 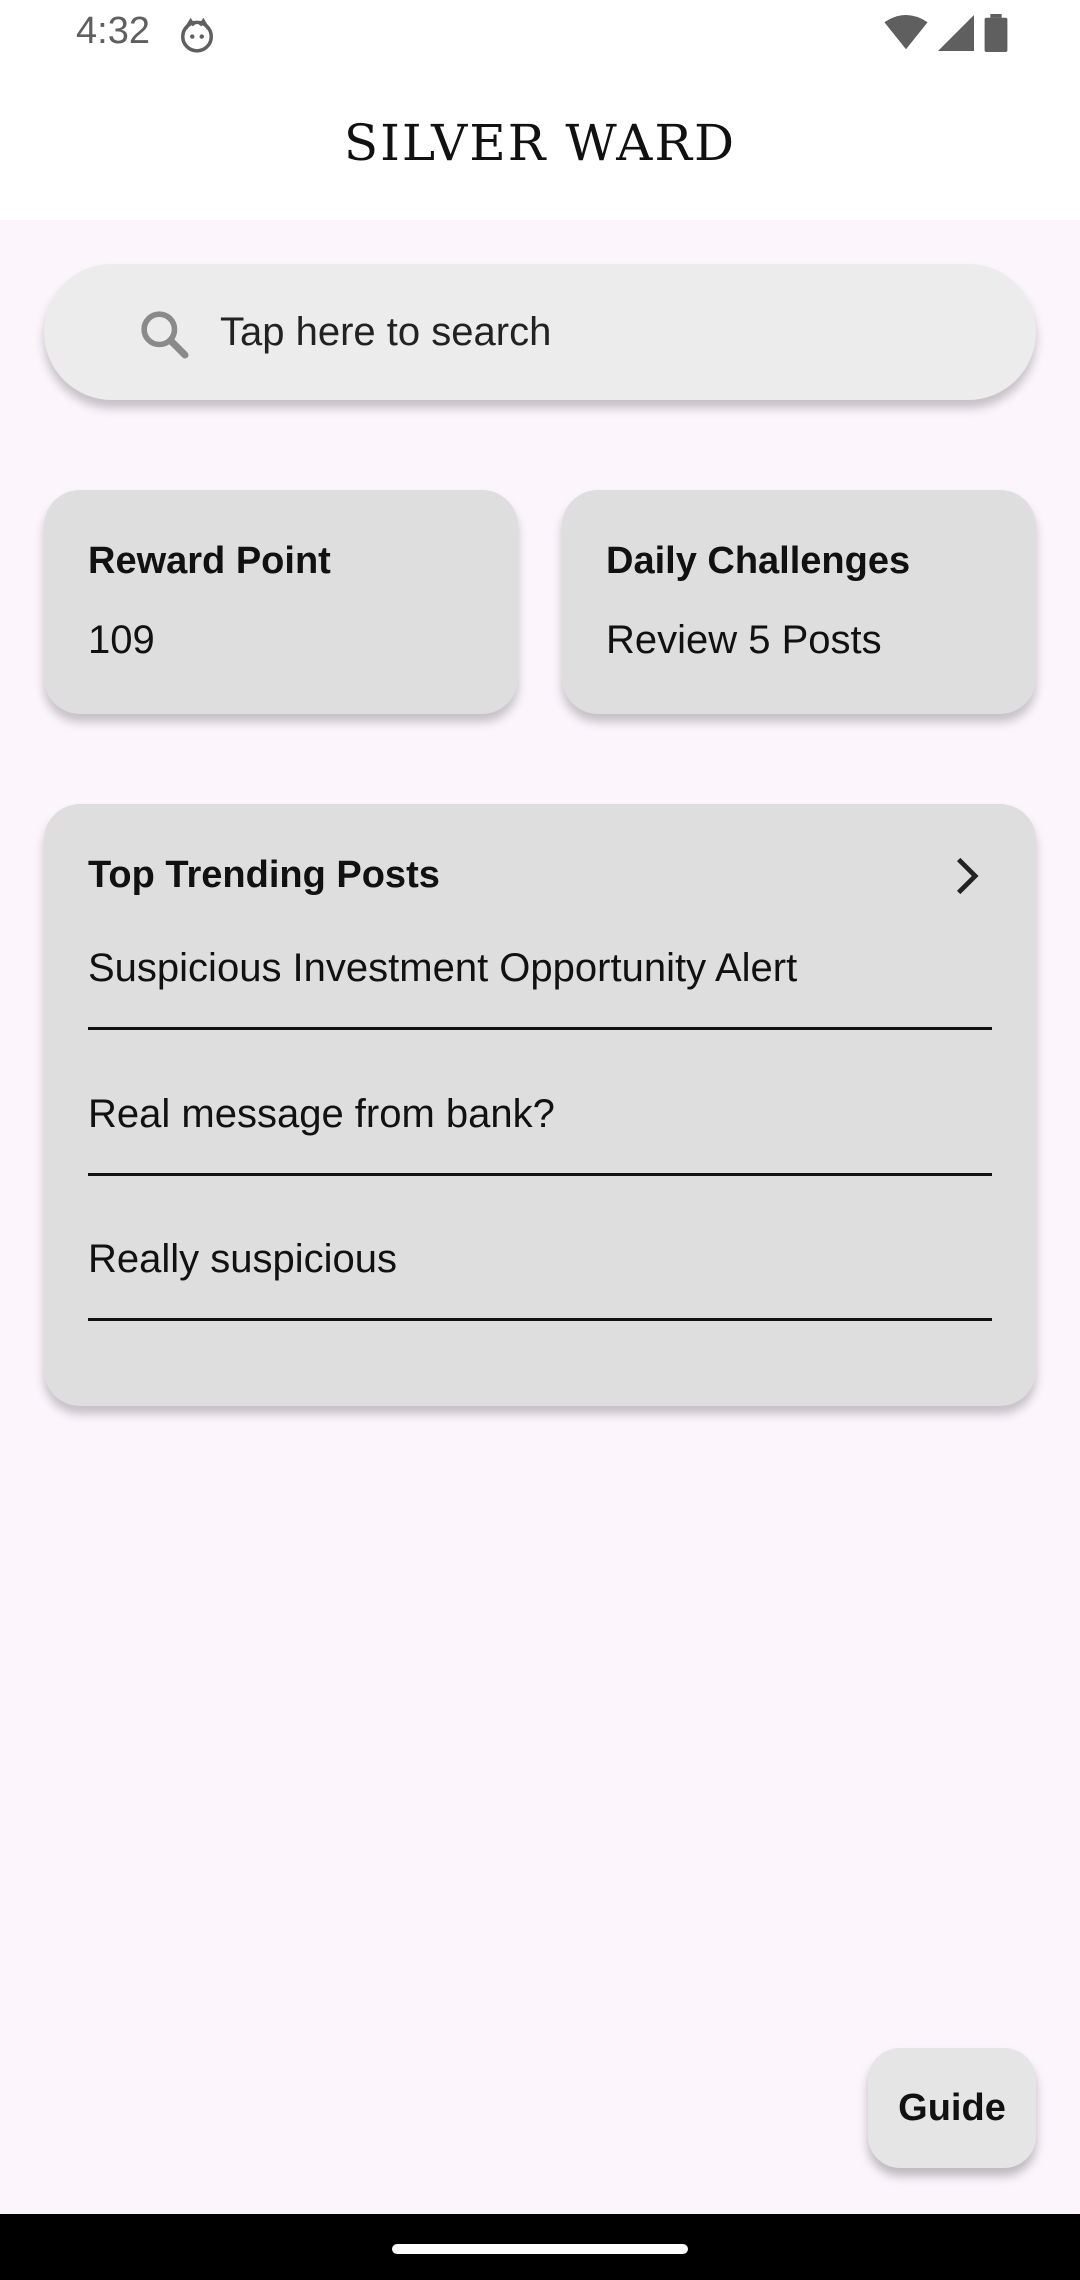 What do you see at coordinates (321, 1114) in the screenshot?
I see `trending-post-title: Real message from bank?` at bounding box center [321, 1114].